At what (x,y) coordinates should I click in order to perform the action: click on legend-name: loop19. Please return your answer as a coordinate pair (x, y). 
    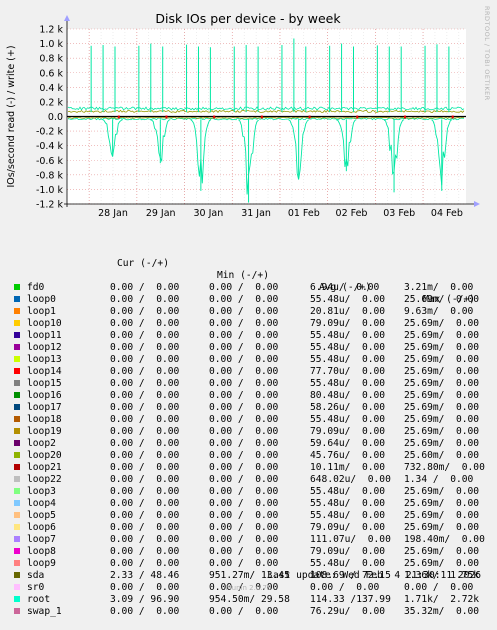
    Looking at the image, I should click on (44, 431).